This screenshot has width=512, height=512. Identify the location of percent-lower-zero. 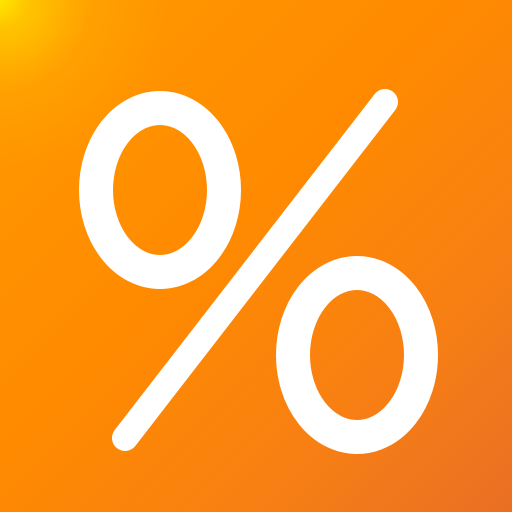
(357, 355).